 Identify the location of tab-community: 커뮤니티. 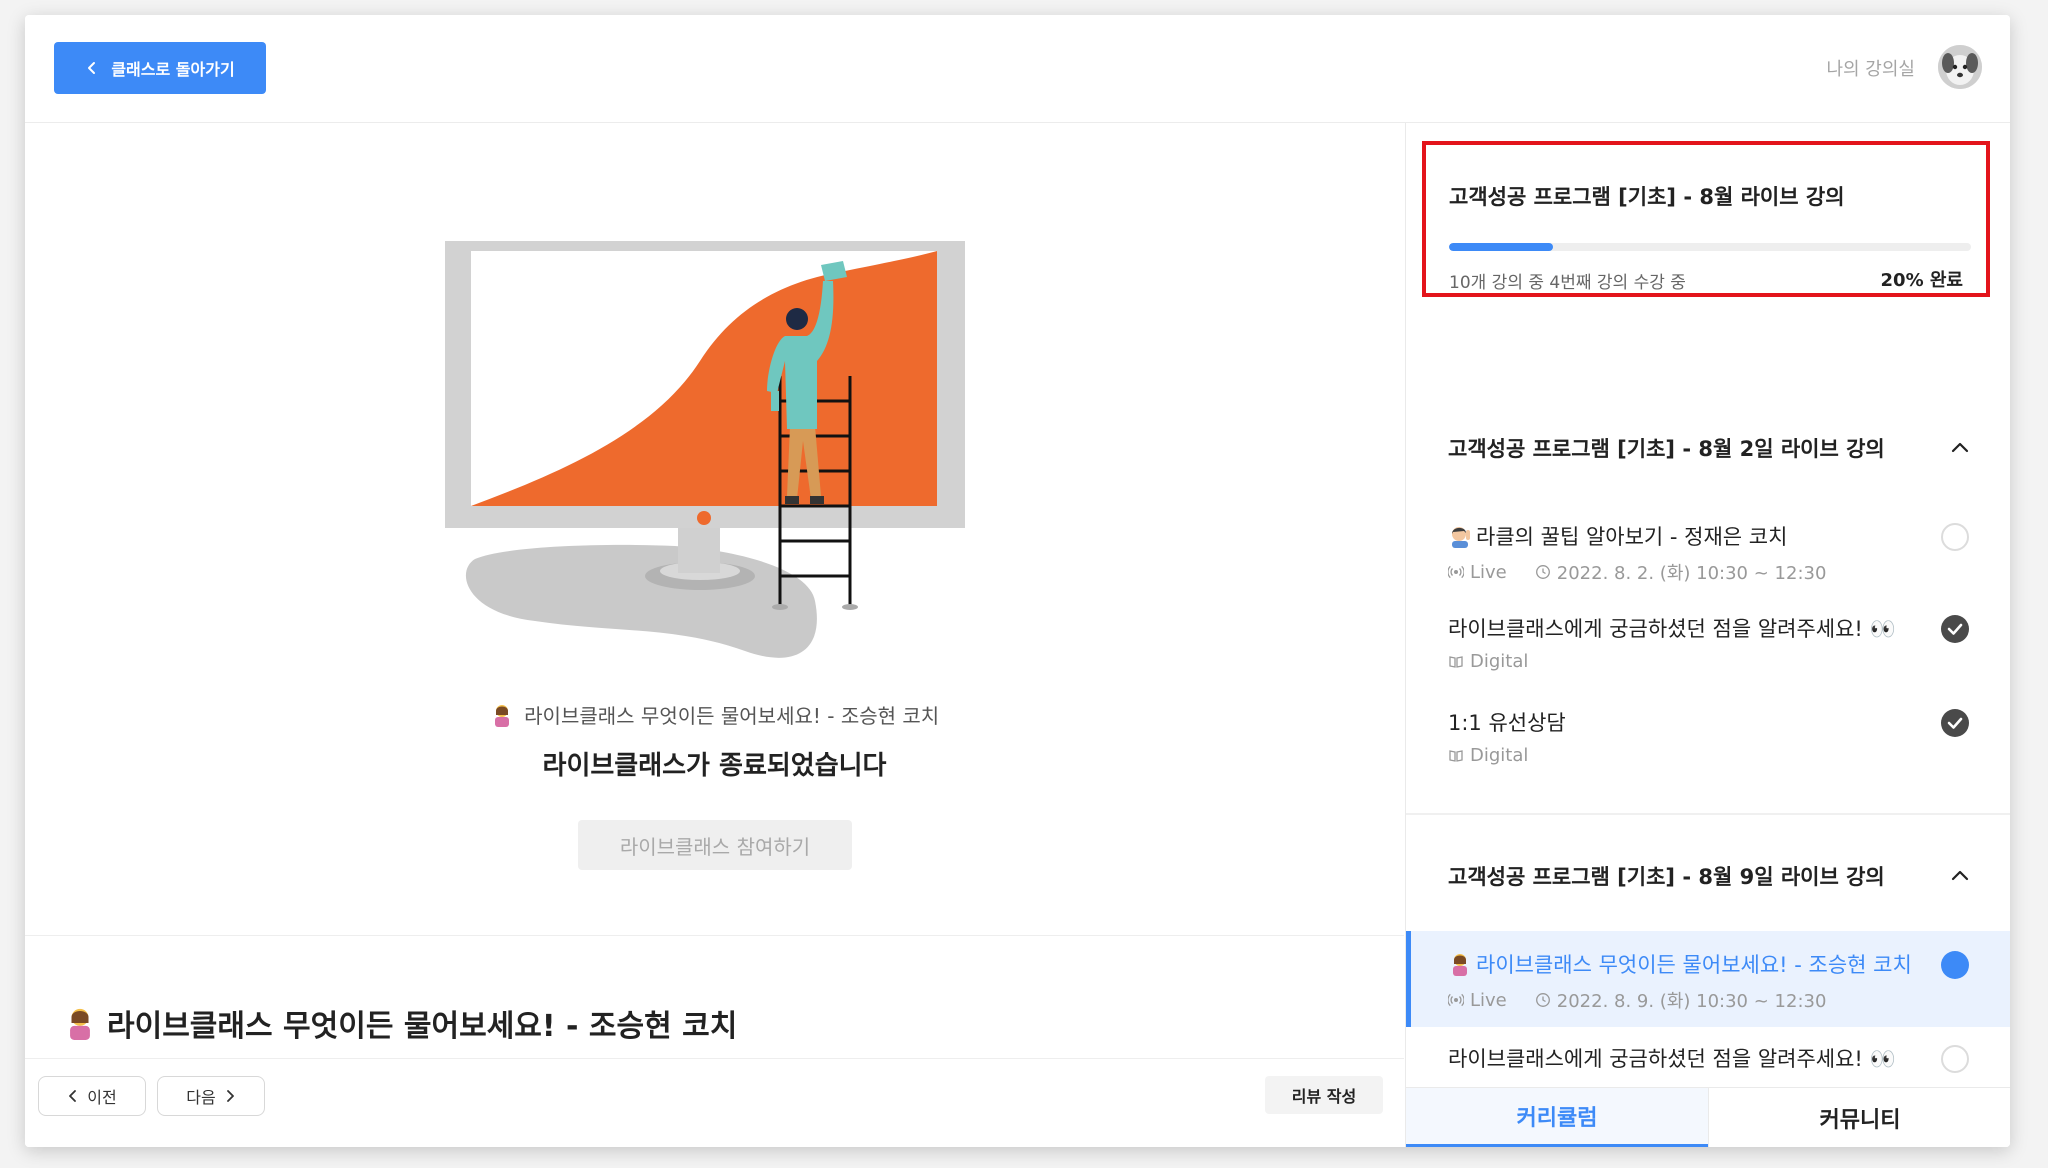
(1859, 1117).